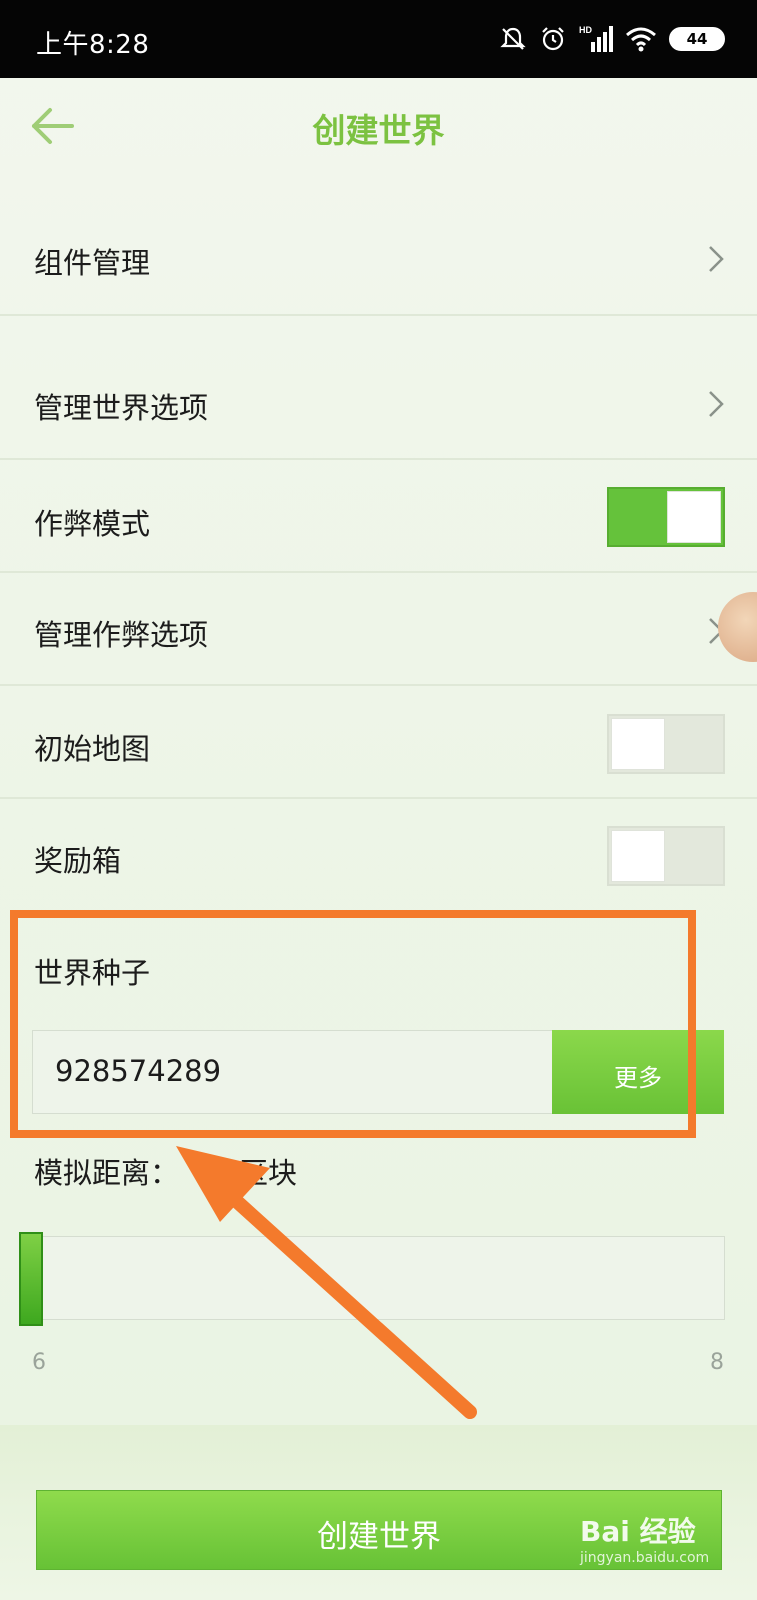 Image resolution: width=757 pixels, height=1600 pixels. I want to click on manage-cheat-options-row: 管理作弊选项, so click(378, 630).